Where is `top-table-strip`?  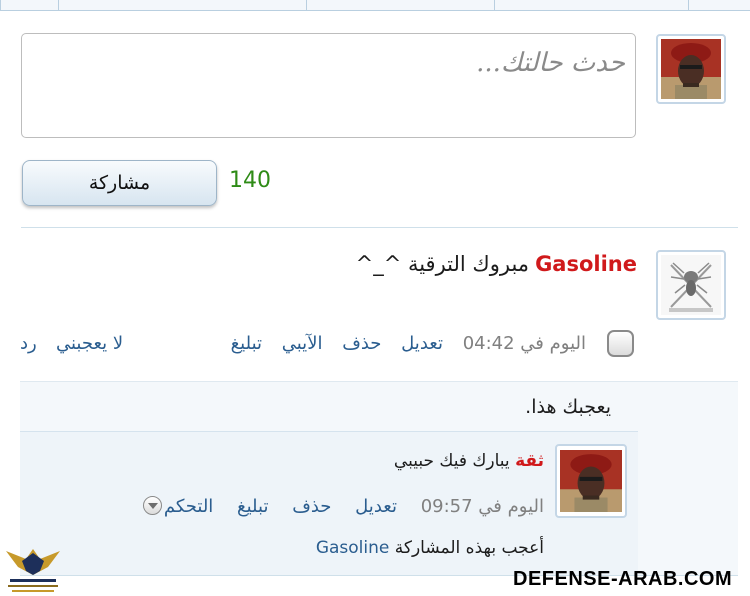
top-table-strip is located at coordinates (375, 5).